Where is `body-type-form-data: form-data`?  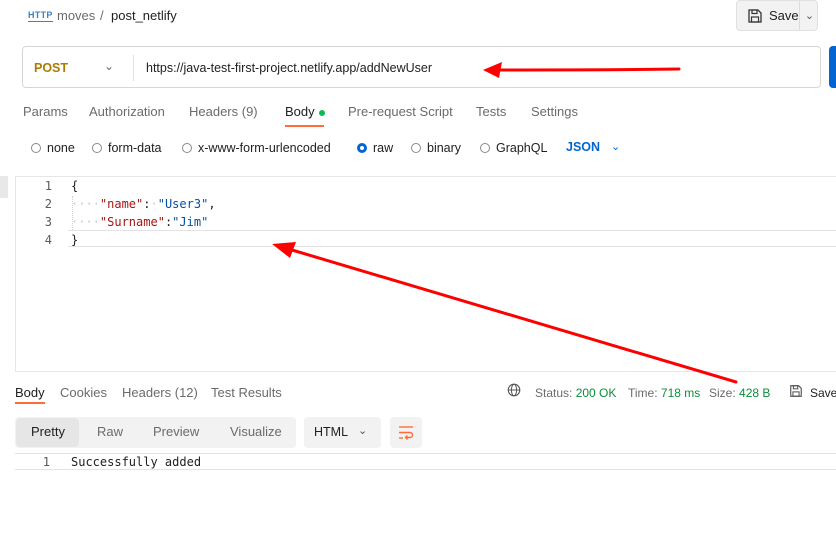 body-type-form-data: form-data is located at coordinates (127, 148).